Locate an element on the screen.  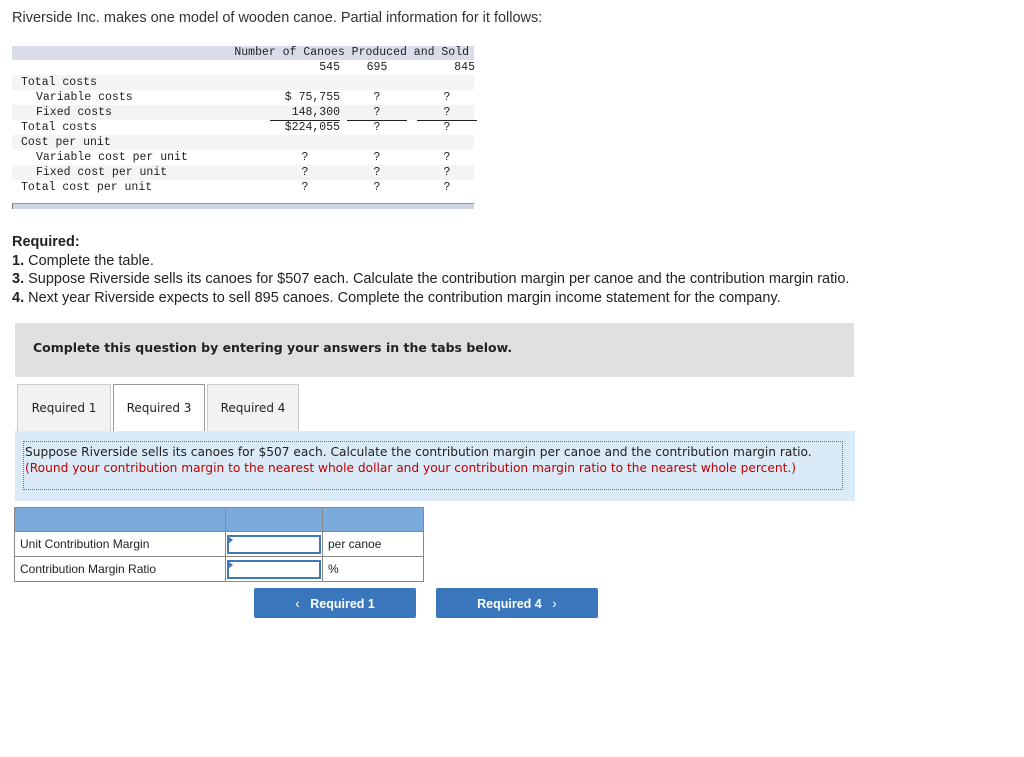
chevron-left-icon: ‹ is located at coordinates (297, 603).